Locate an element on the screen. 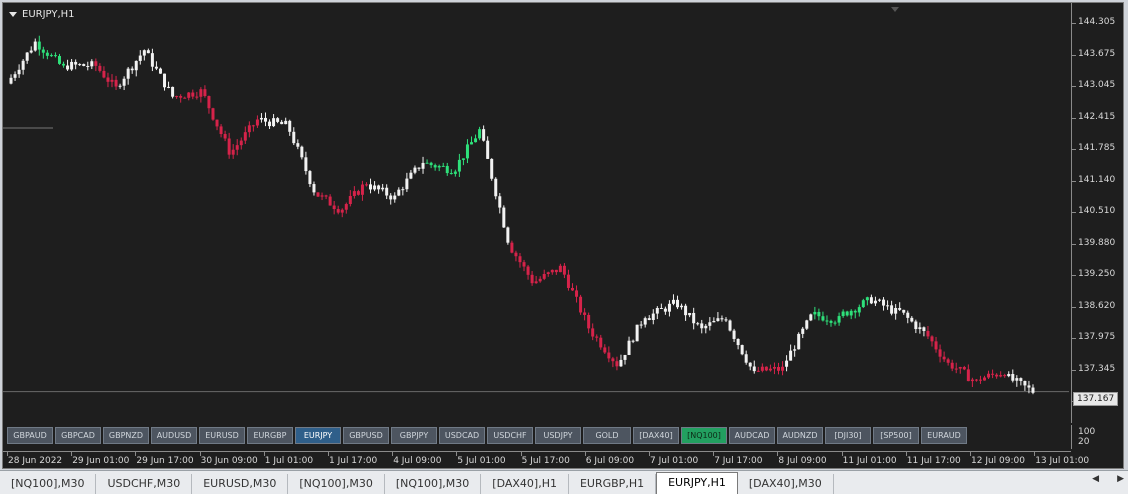  symbol-button-gold: GOLD is located at coordinates (607, 435).